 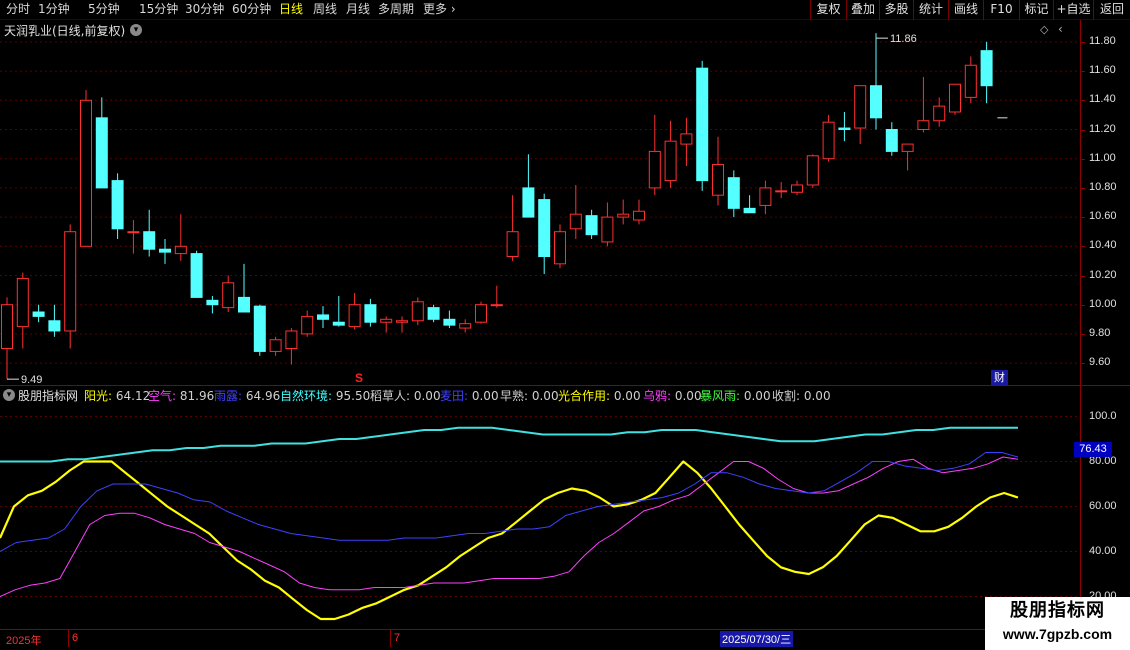 I want to click on price-tick: 10.20, so click(x=1103, y=274).